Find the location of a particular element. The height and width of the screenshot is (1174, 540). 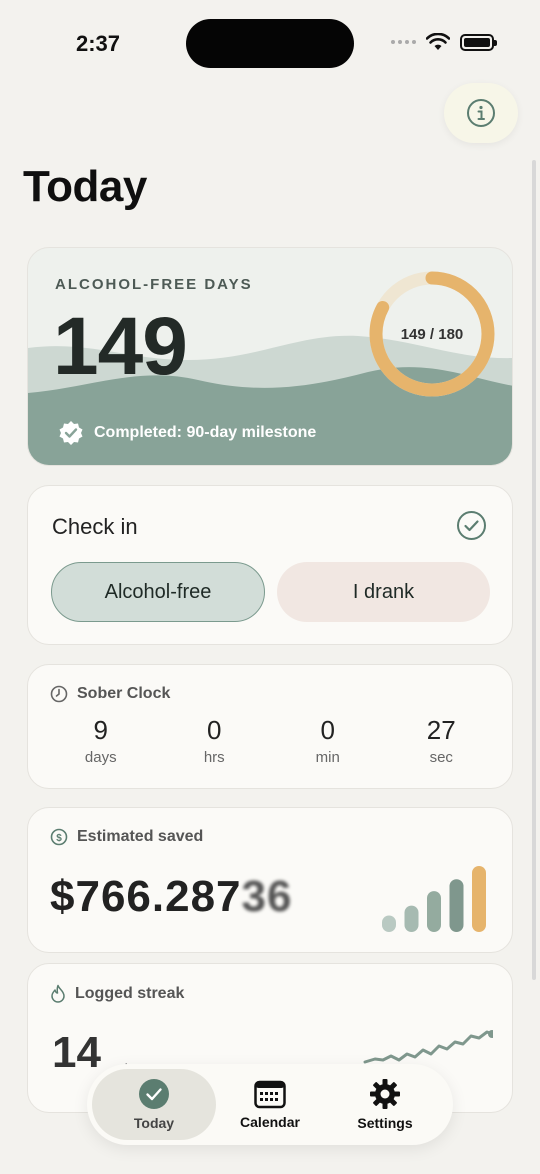

status-bar: 2:37 is located at coordinates (270, 45).